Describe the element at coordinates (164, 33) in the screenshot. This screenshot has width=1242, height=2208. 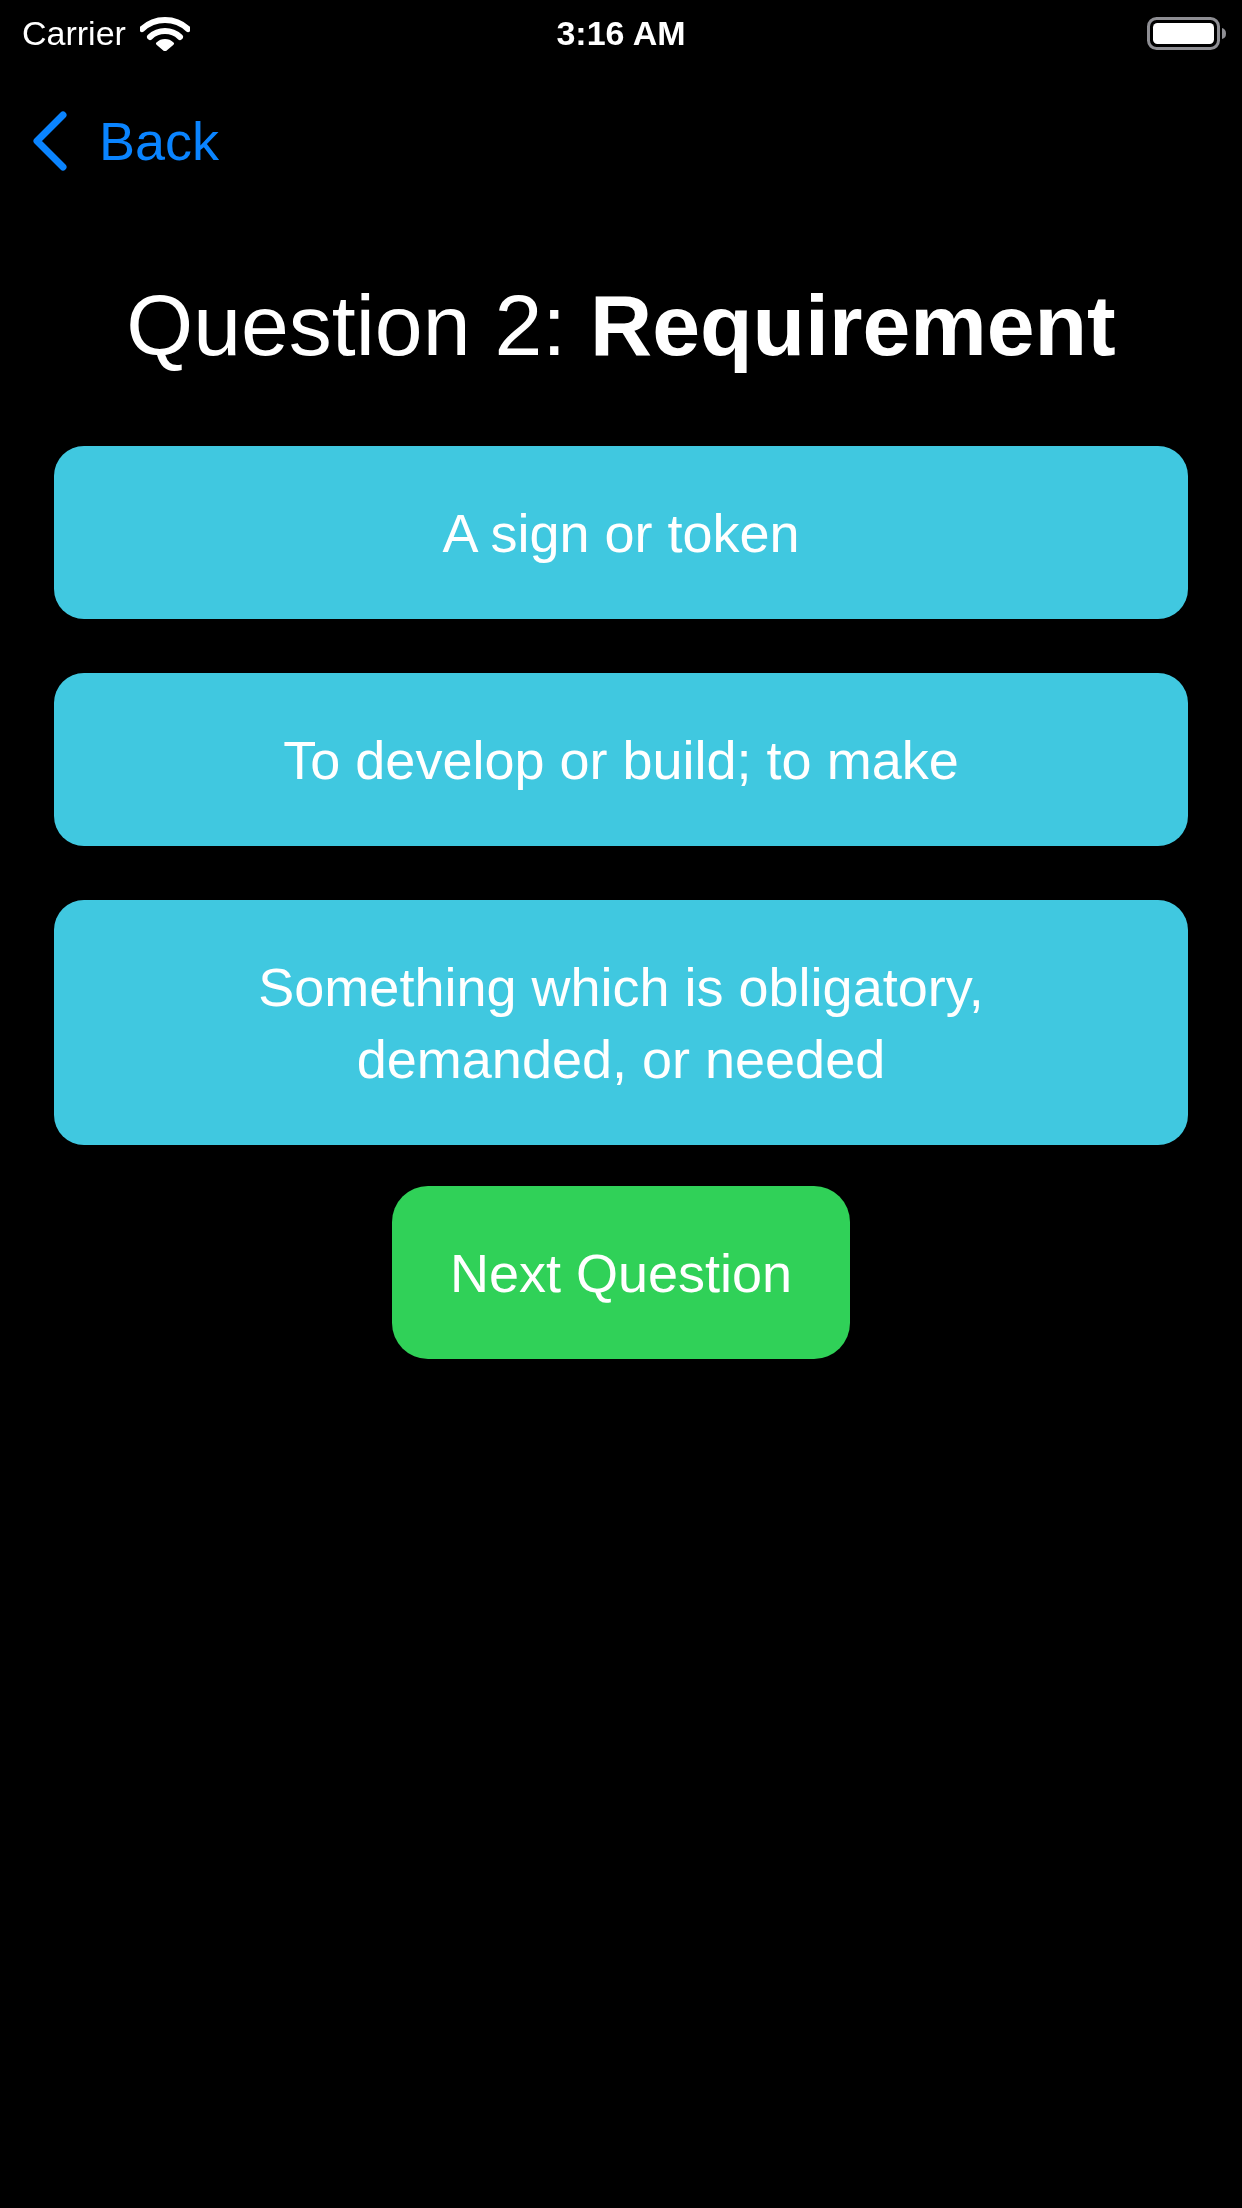
I see `wifi-icon` at that location.